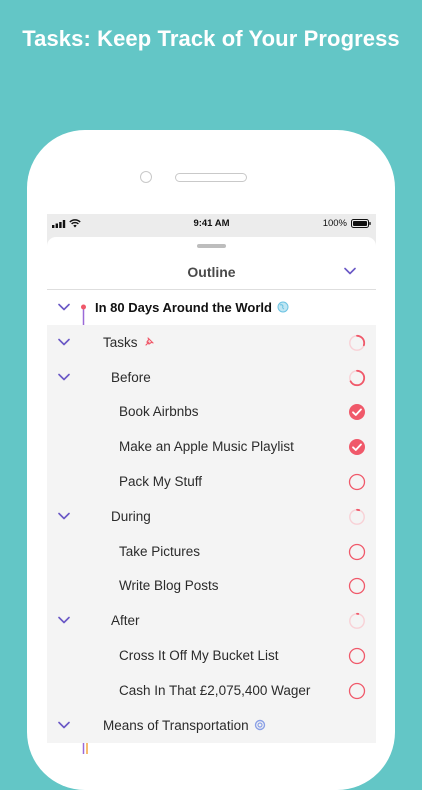 The width and height of the screenshot is (422, 790). Describe the element at coordinates (211, 516) in the screenshot. I see `outline-row: During` at that location.